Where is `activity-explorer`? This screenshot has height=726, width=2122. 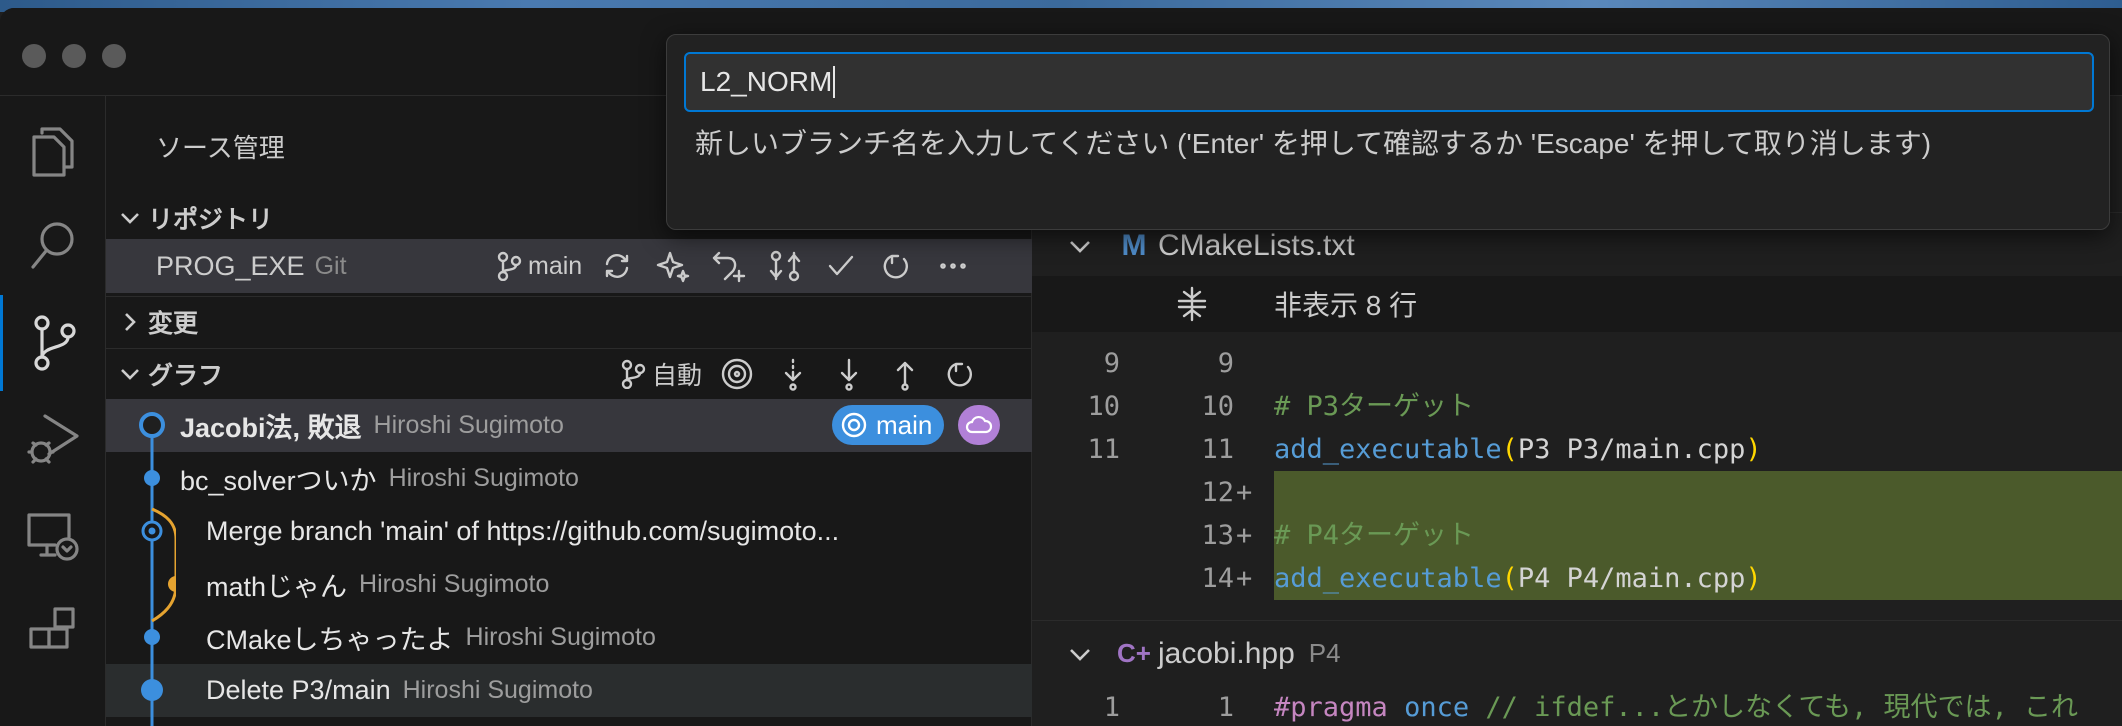
activity-explorer is located at coordinates (53, 151).